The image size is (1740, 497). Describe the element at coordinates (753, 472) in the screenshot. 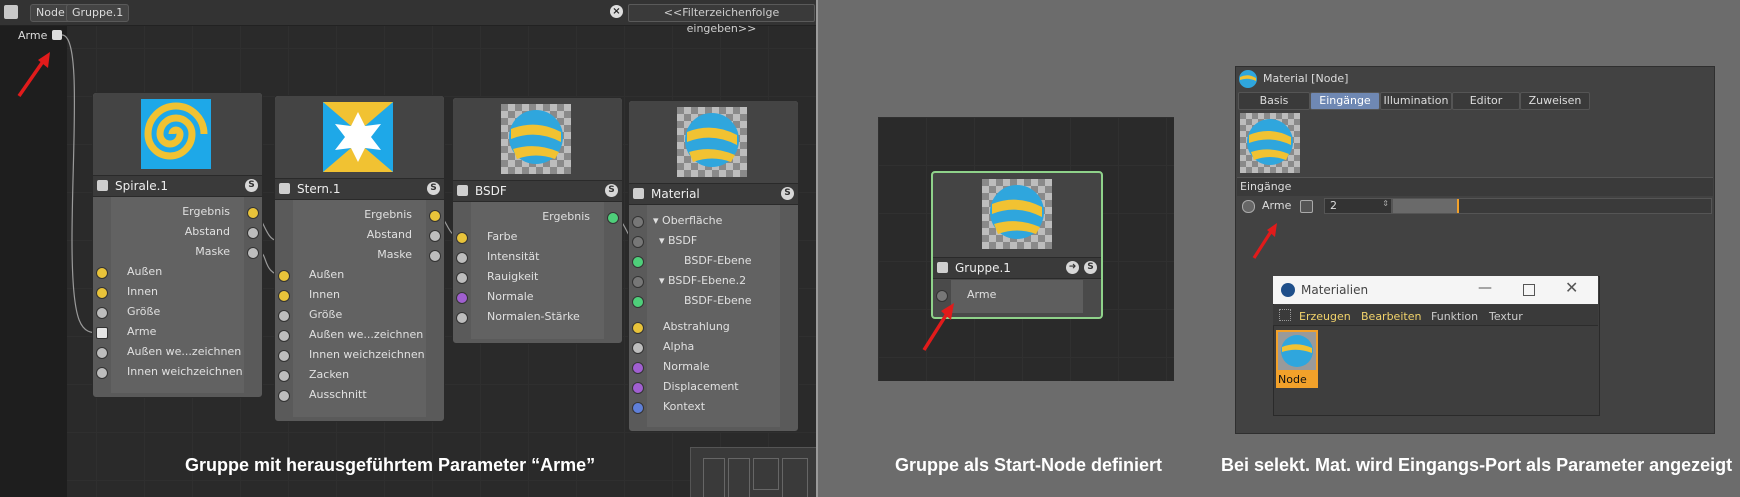

I see `minimap` at that location.